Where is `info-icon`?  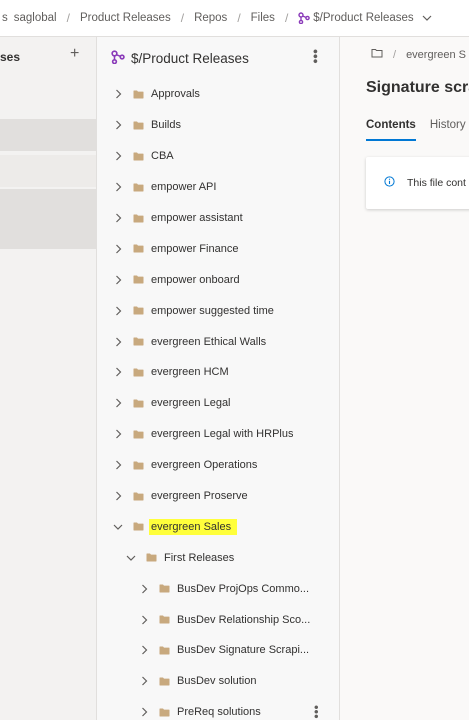 info-icon is located at coordinates (389, 183).